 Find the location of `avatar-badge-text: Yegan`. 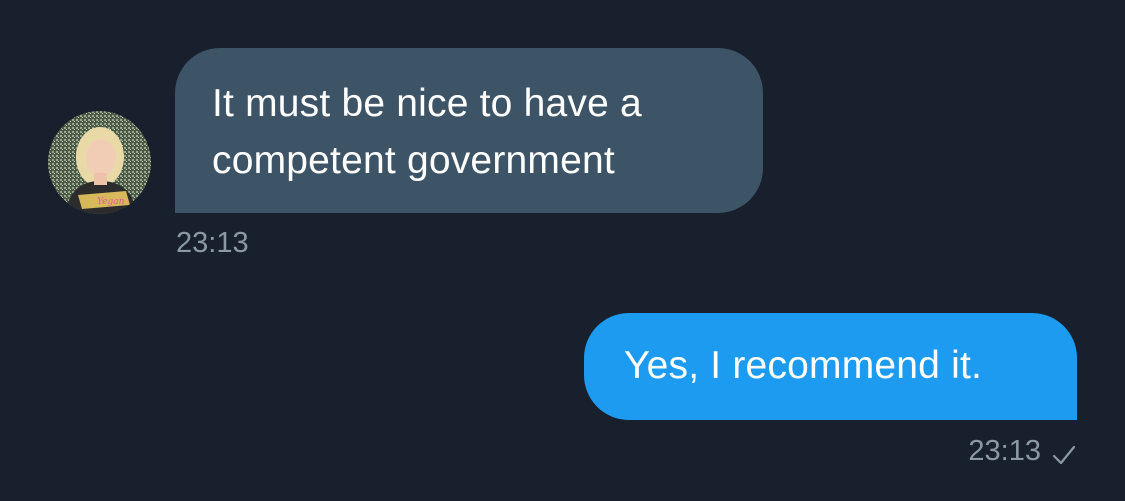

avatar-badge-text: Yegan is located at coordinates (111, 202).